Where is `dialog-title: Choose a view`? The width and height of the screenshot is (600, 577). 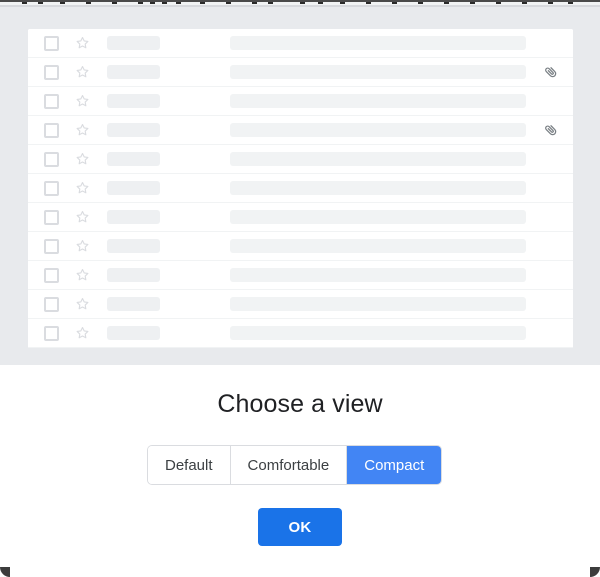
dialog-title: Choose a view is located at coordinates (300, 404).